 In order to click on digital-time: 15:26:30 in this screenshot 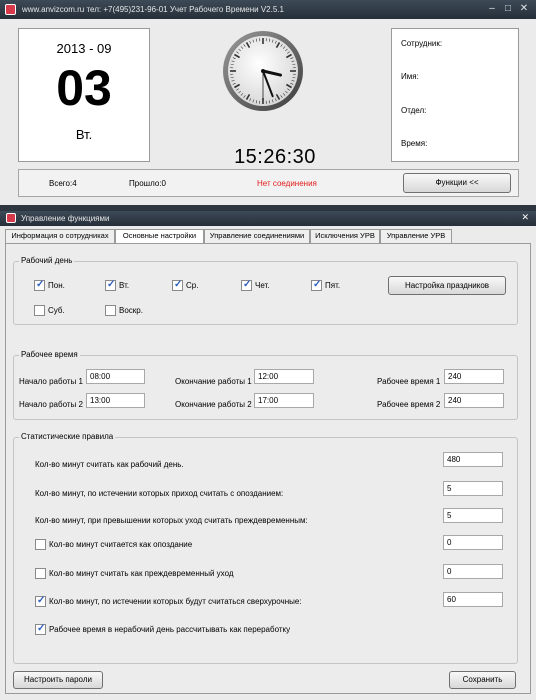, I will do `click(275, 157)`.